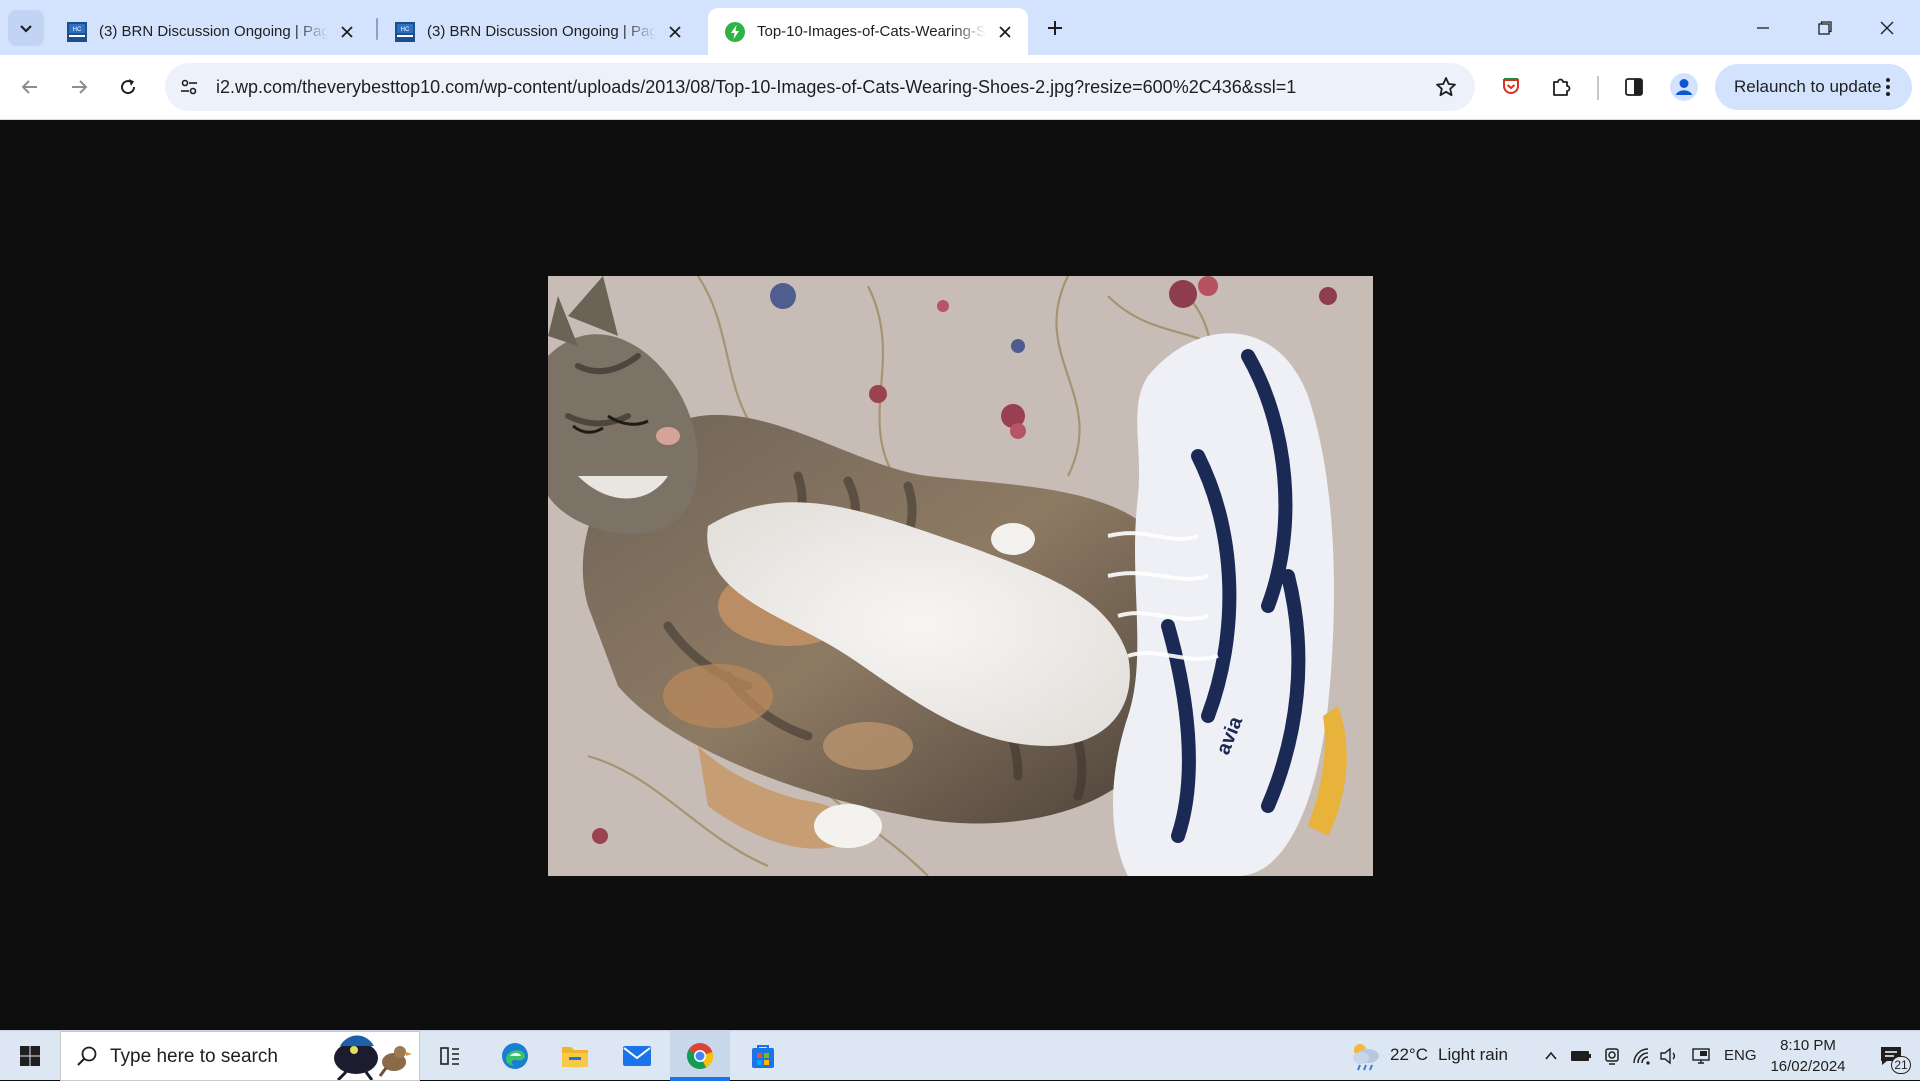 The image size is (1920, 1081). I want to click on tune-icon, so click(189, 87).